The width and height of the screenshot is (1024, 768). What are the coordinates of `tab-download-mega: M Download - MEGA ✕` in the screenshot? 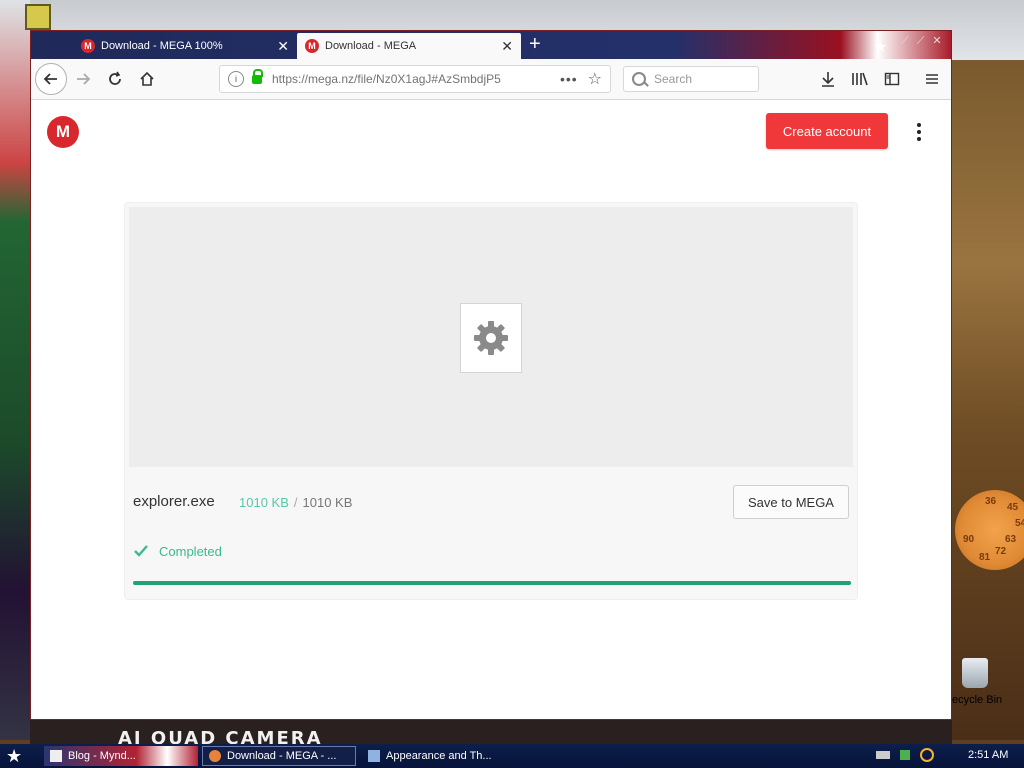 It's located at (409, 46).